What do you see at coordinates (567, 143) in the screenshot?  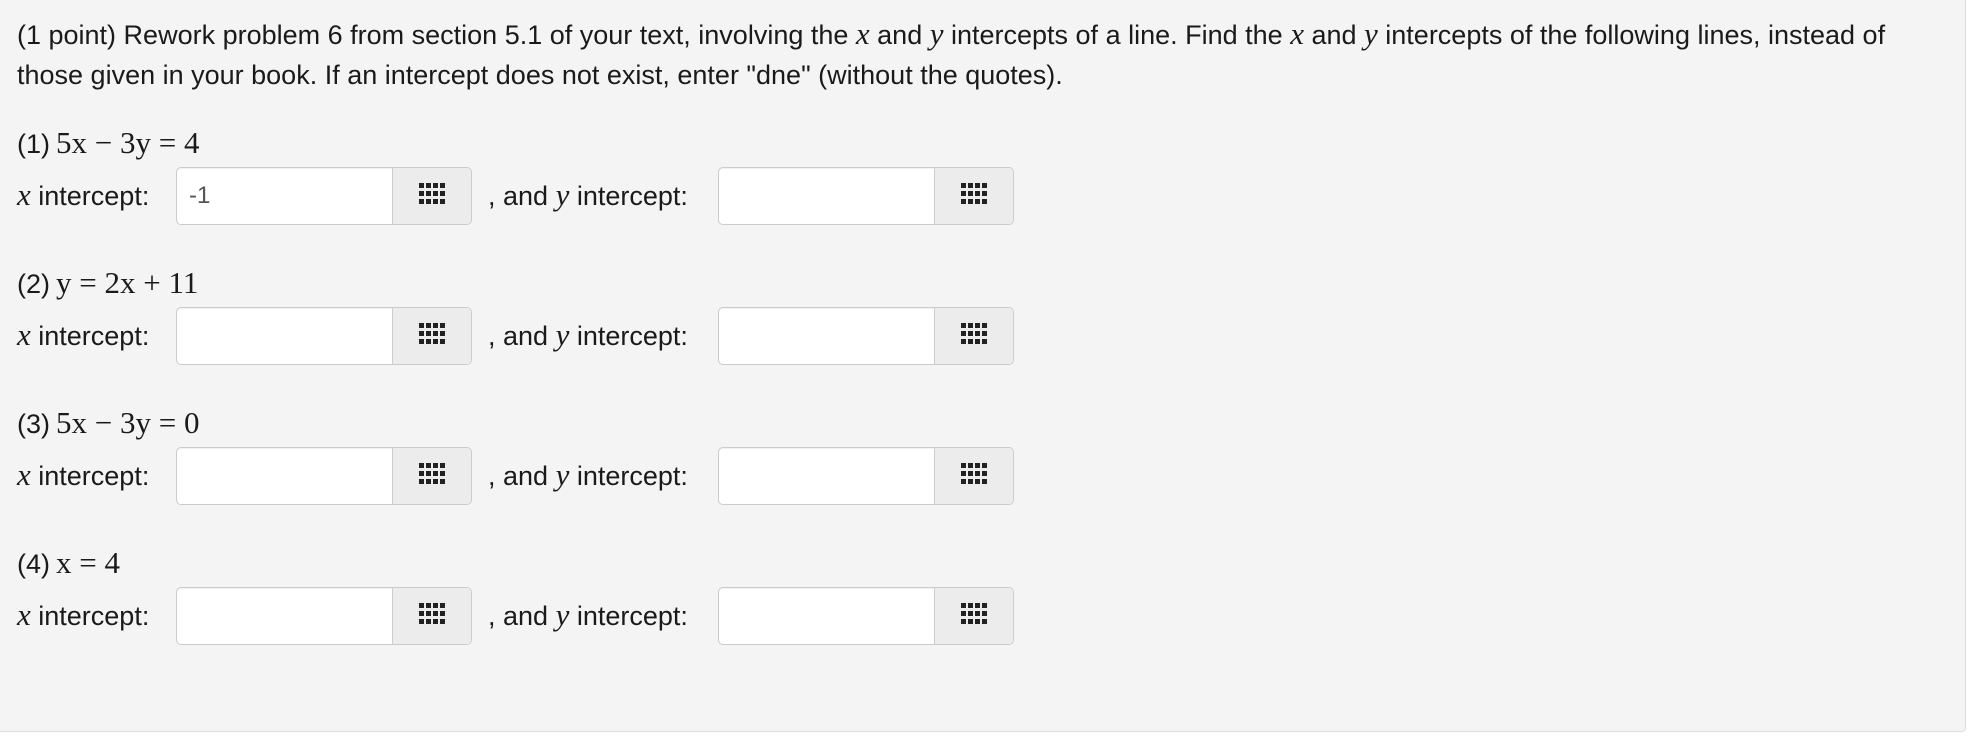 I see `equation-line: (1) 5x − 3y = 4` at bounding box center [567, 143].